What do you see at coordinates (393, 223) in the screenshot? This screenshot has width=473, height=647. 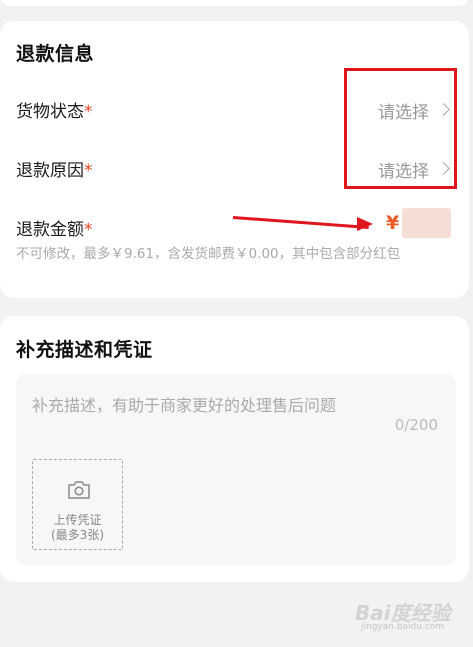 I see `currency-symbol: ¥` at bounding box center [393, 223].